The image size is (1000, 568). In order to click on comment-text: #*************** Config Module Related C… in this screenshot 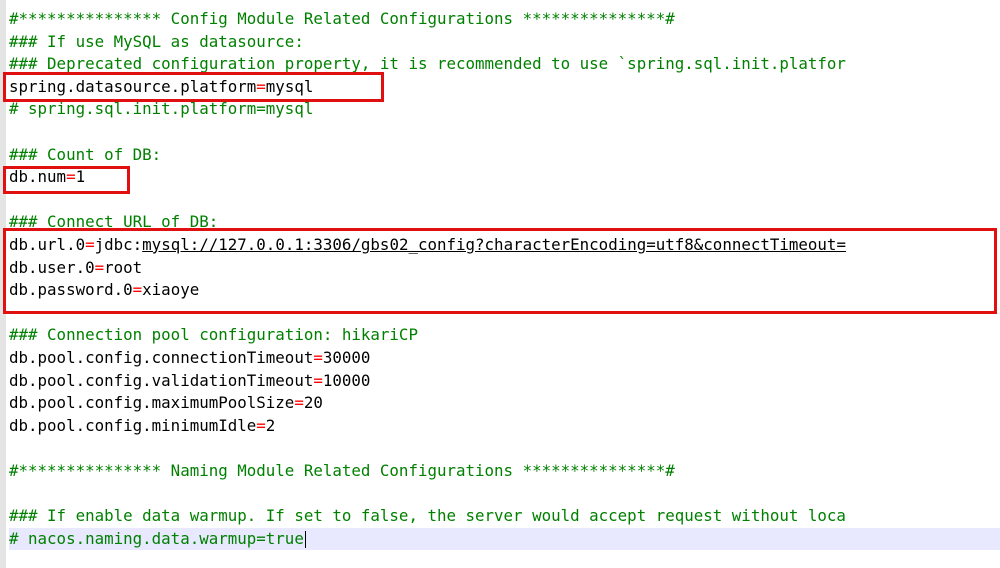, I will do `click(342, 18)`.